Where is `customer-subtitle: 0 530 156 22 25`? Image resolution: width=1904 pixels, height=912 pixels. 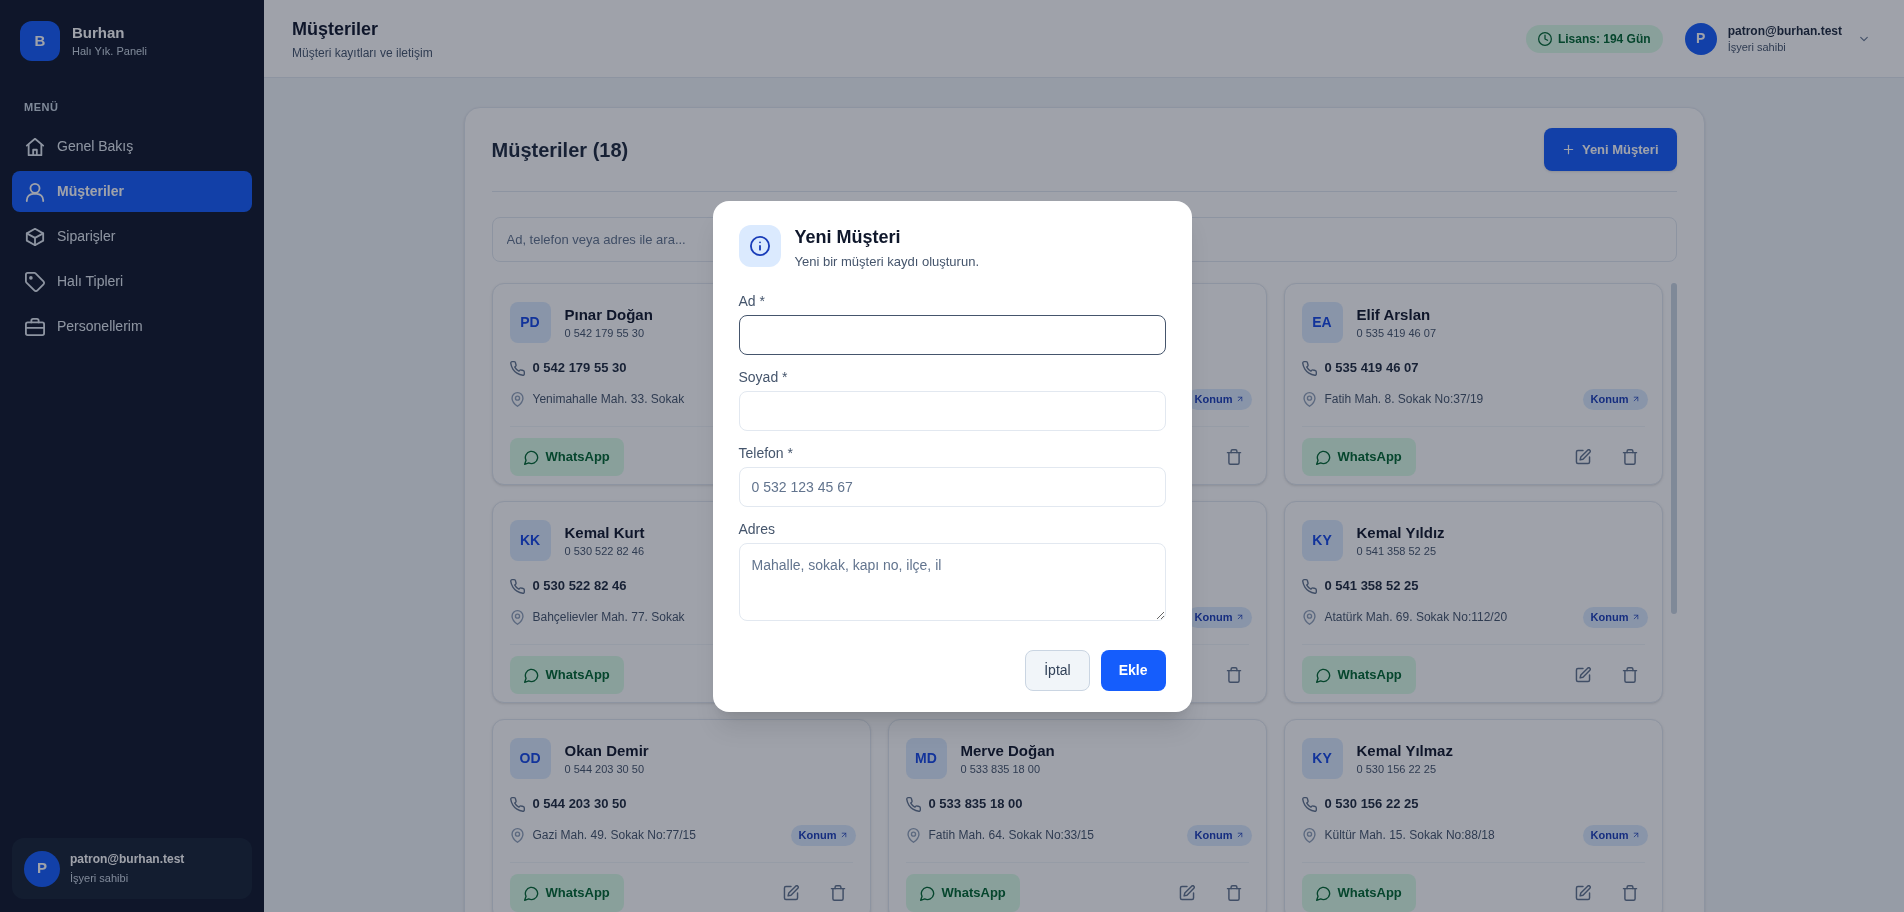
customer-subtitle: 0 530 156 22 25 is located at coordinates (1397, 769).